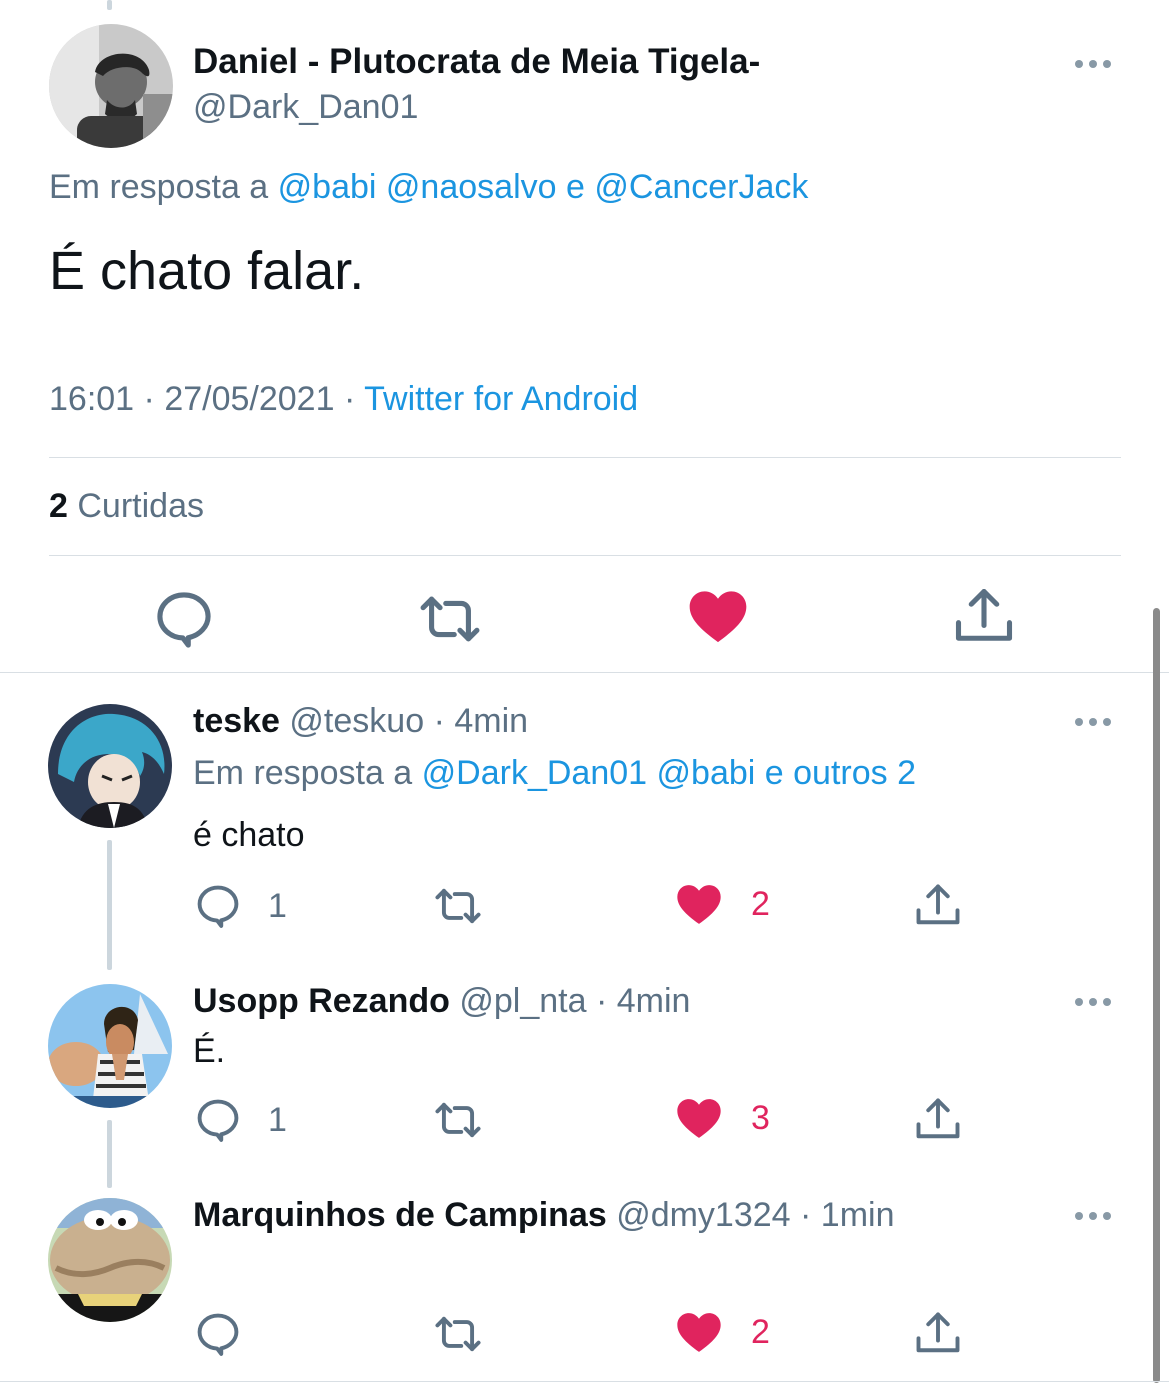  What do you see at coordinates (400, 1215) in the screenshot?
I see `display-name: Marquinhos de Campinas` at bounding box center [400, 1215].